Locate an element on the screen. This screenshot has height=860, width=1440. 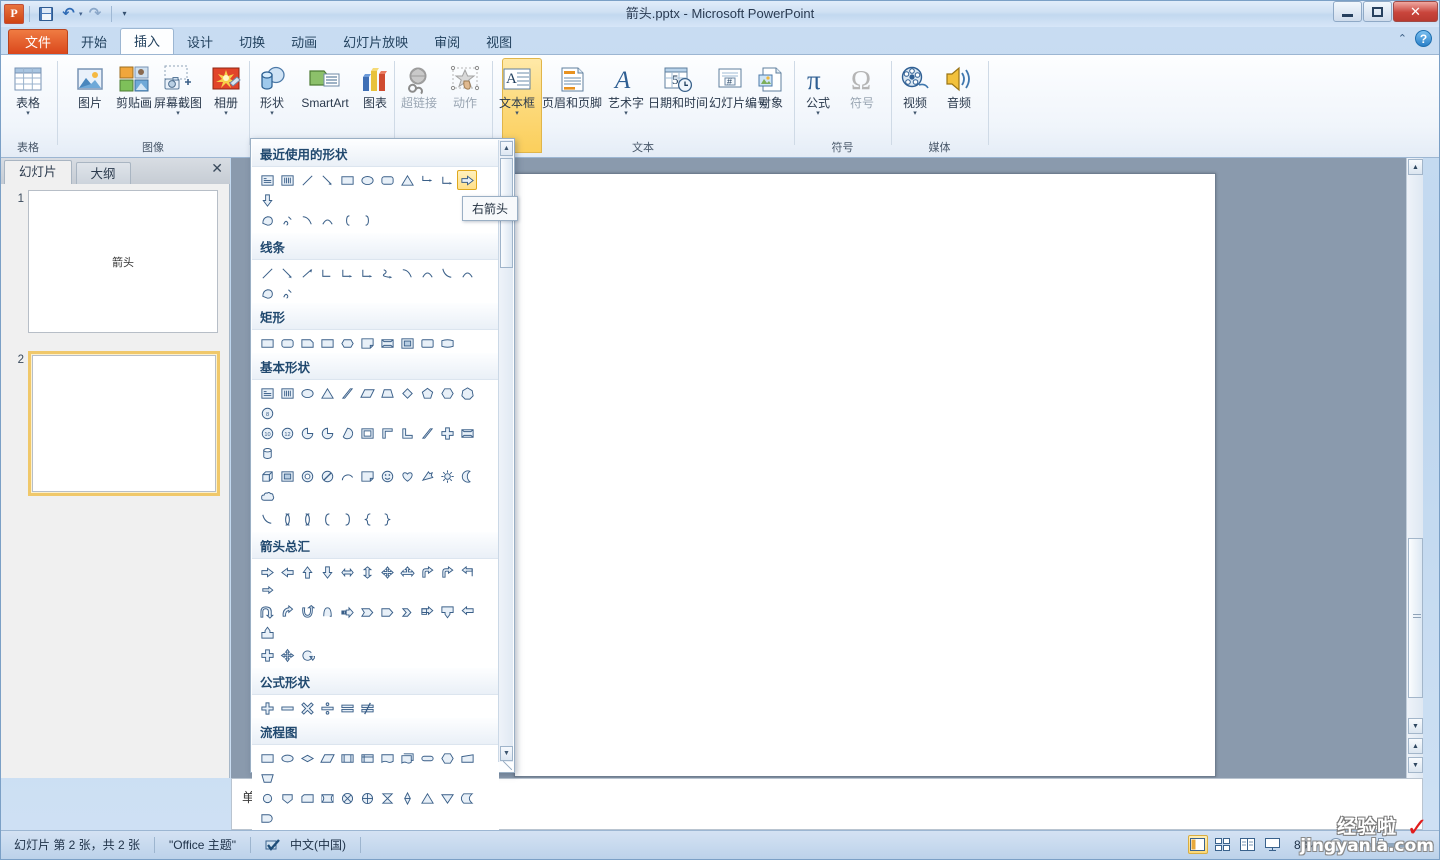
tab-6: 幻灯片放映 is located at coordinates (375, 42).